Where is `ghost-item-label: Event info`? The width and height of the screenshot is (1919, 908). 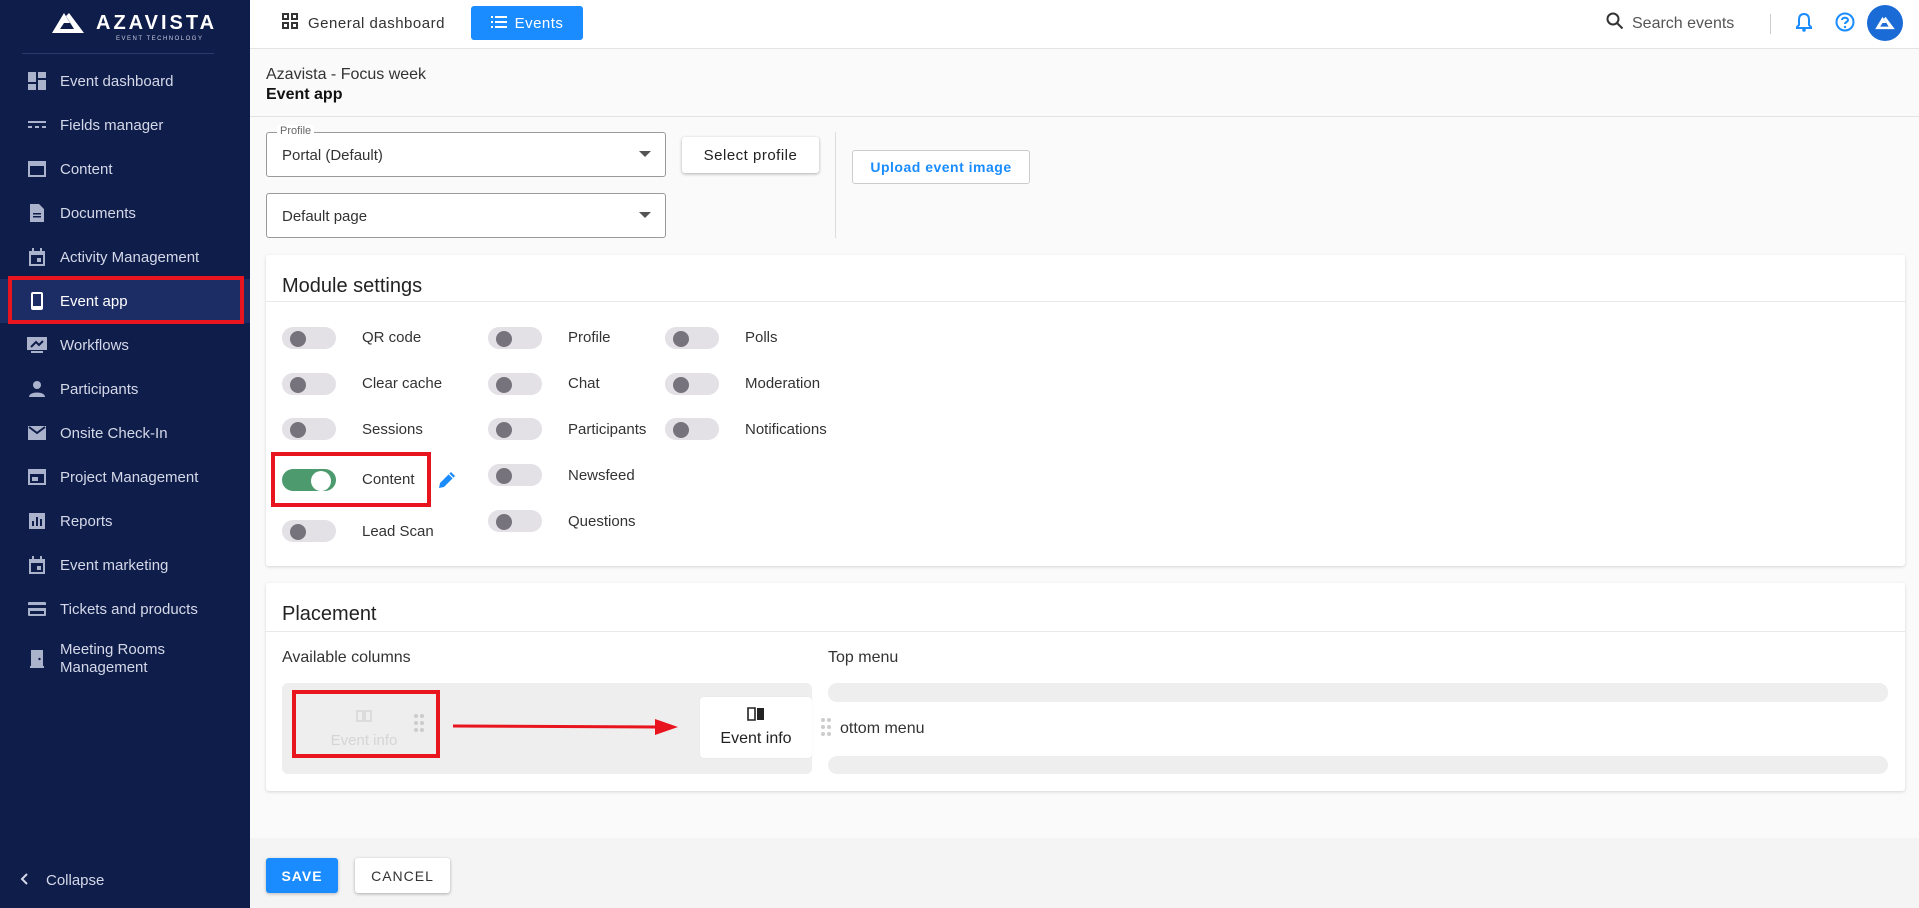
ghost-item-label: Event info is located at coordinates (364, 740).